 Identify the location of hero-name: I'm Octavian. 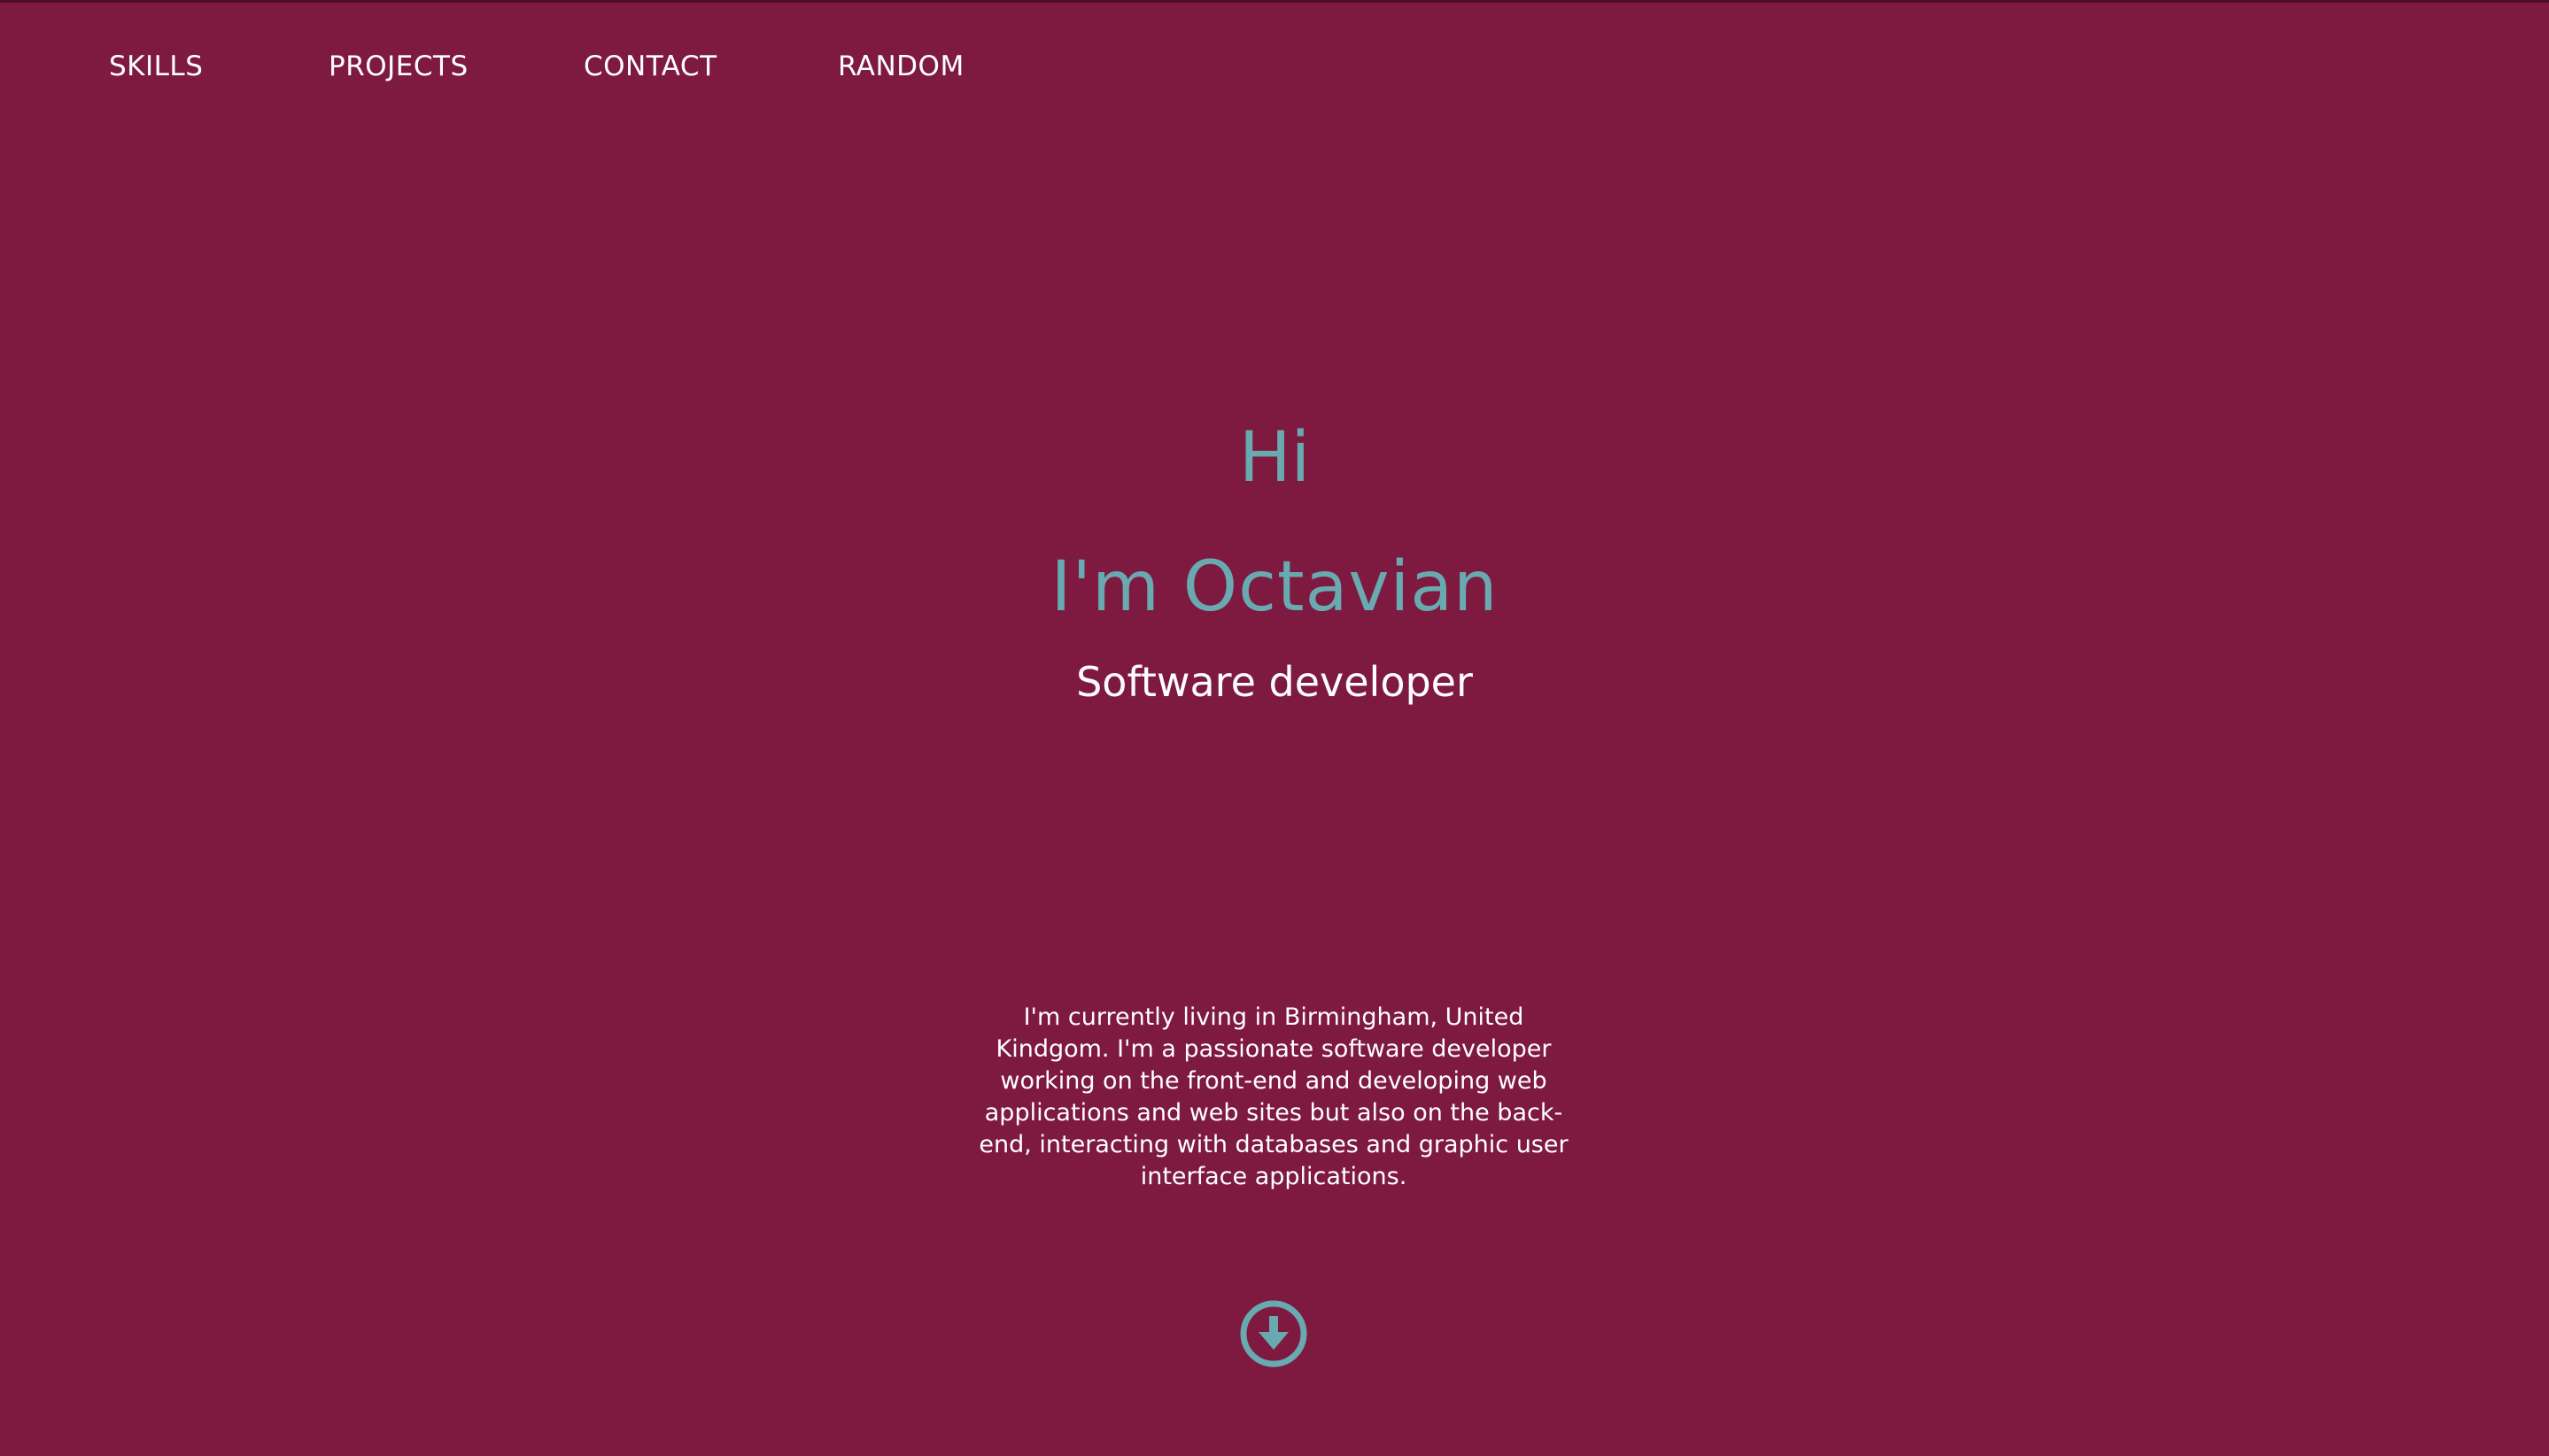
(1275, 587).